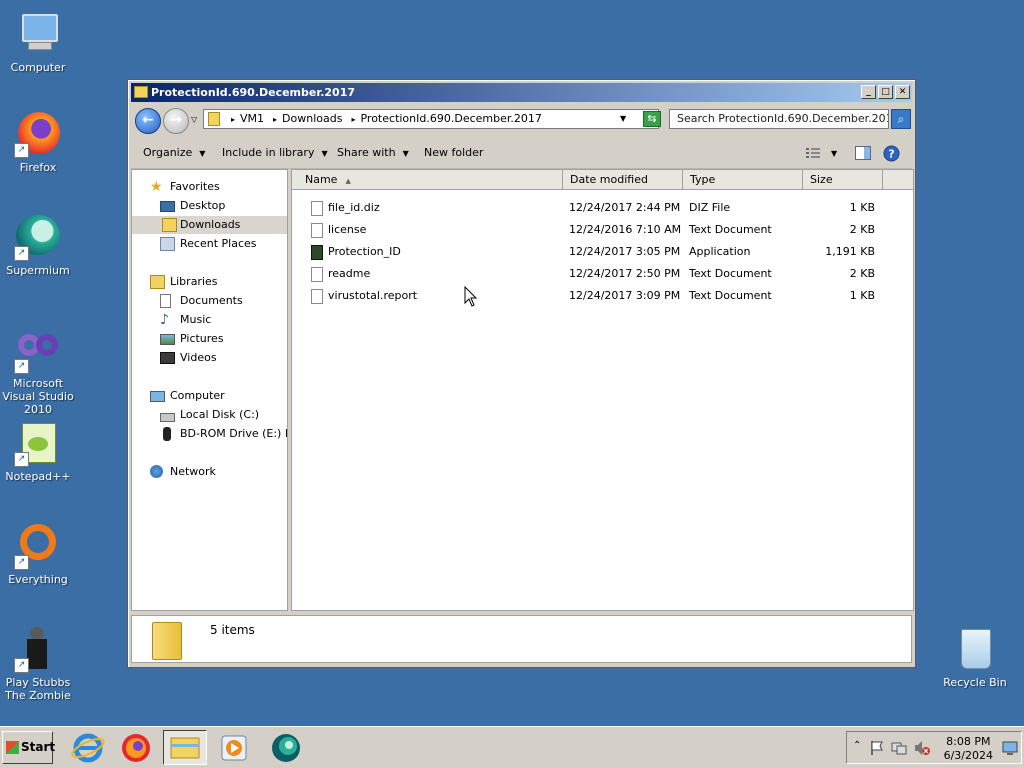  What do you see at coordinates (176, 121) in the screenshot?
I see `forward-button: →` at bounding box center [176, 121].